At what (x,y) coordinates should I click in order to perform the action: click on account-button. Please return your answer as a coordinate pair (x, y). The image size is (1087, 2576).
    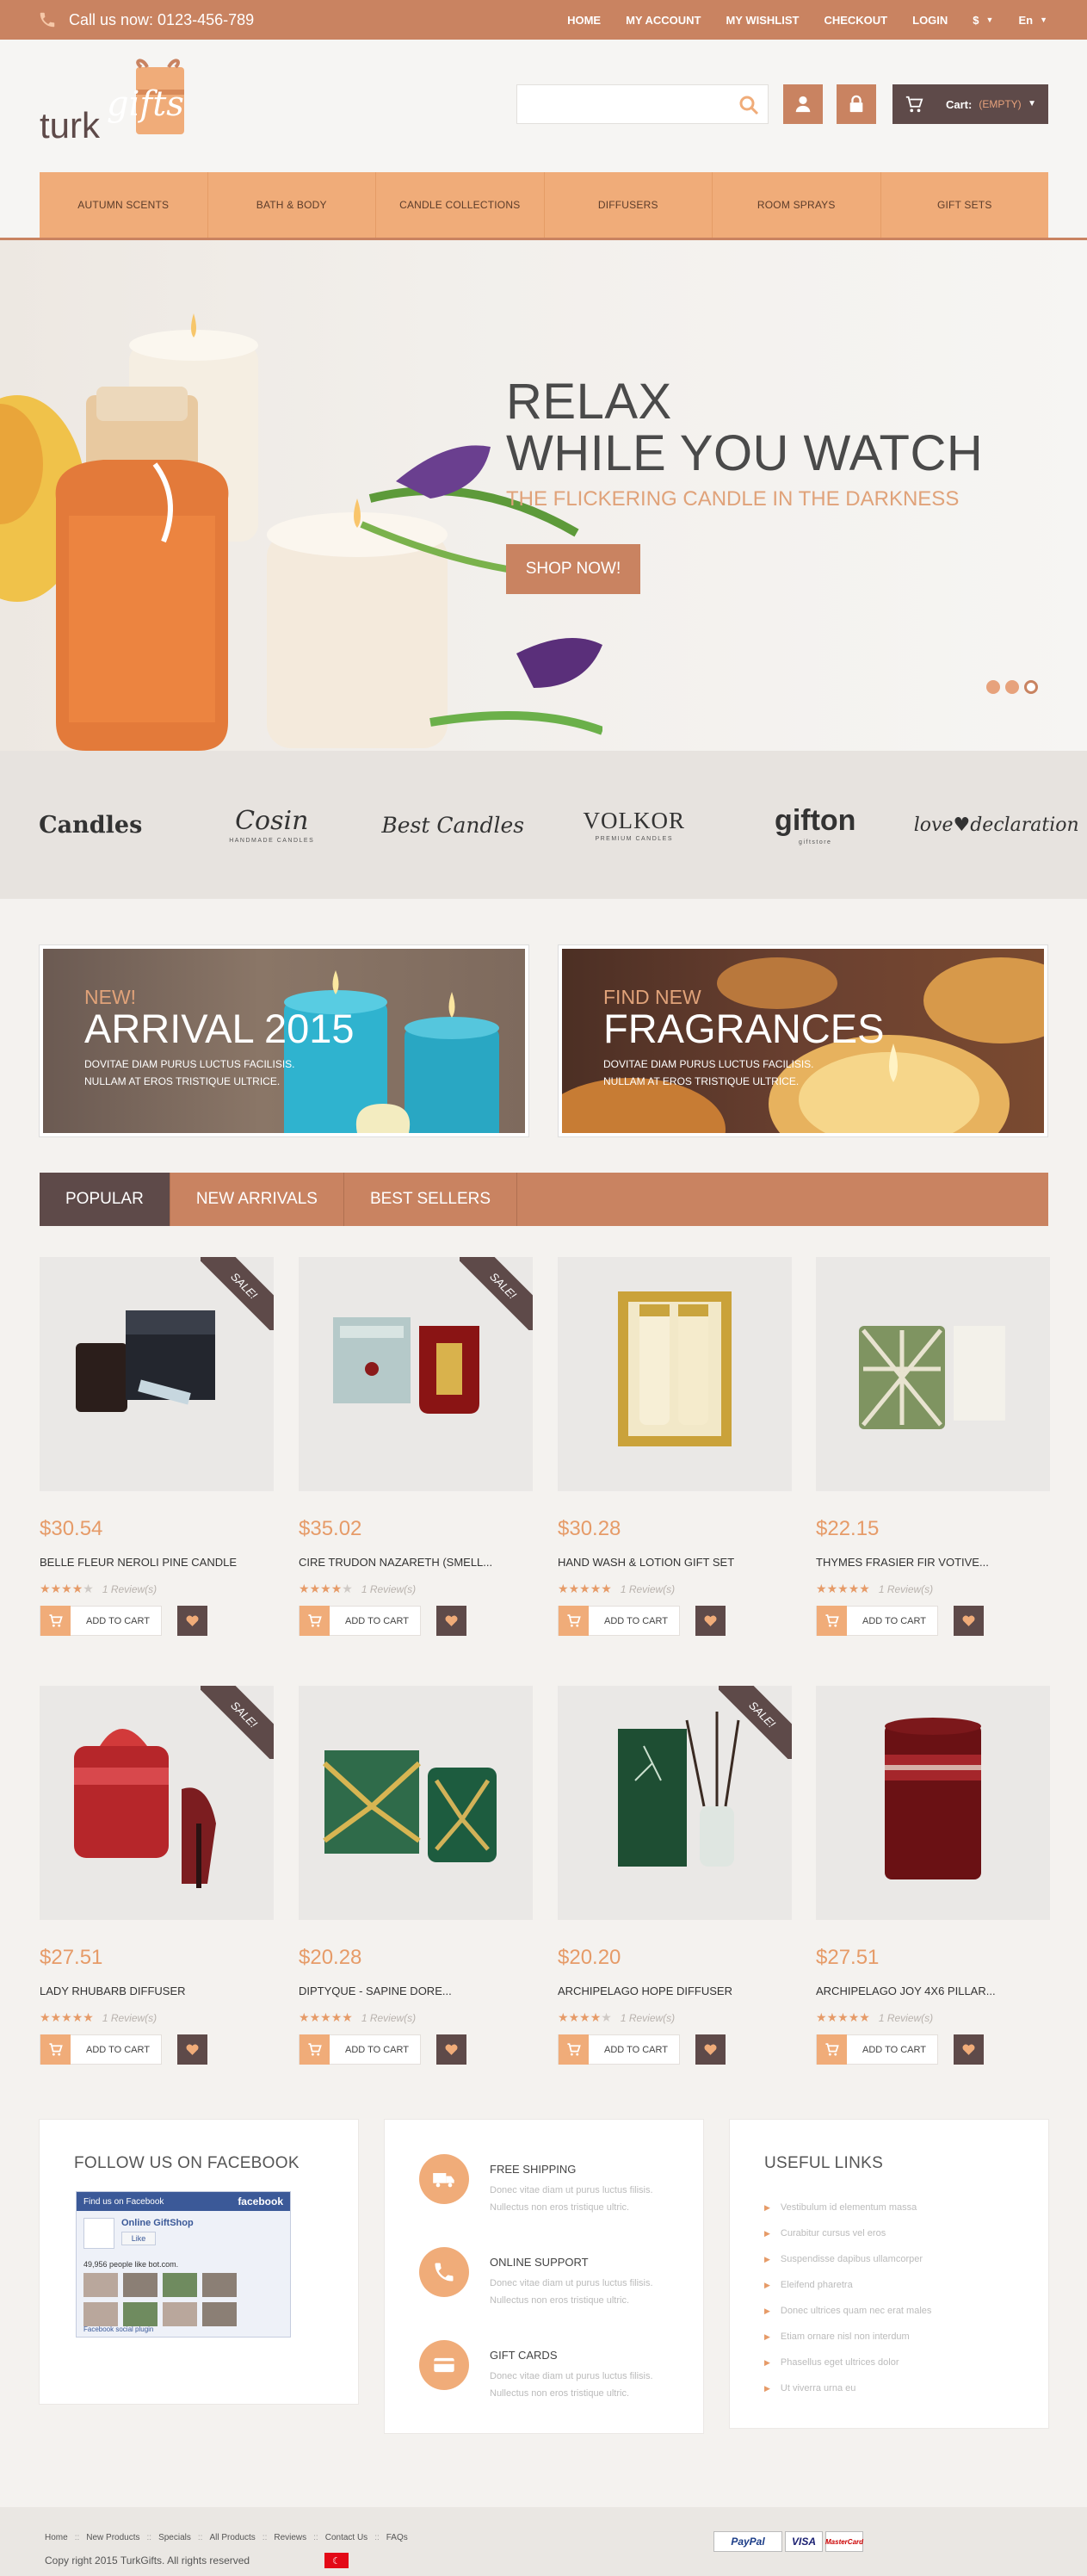
    Looking at the image, I should click on (803, 104).